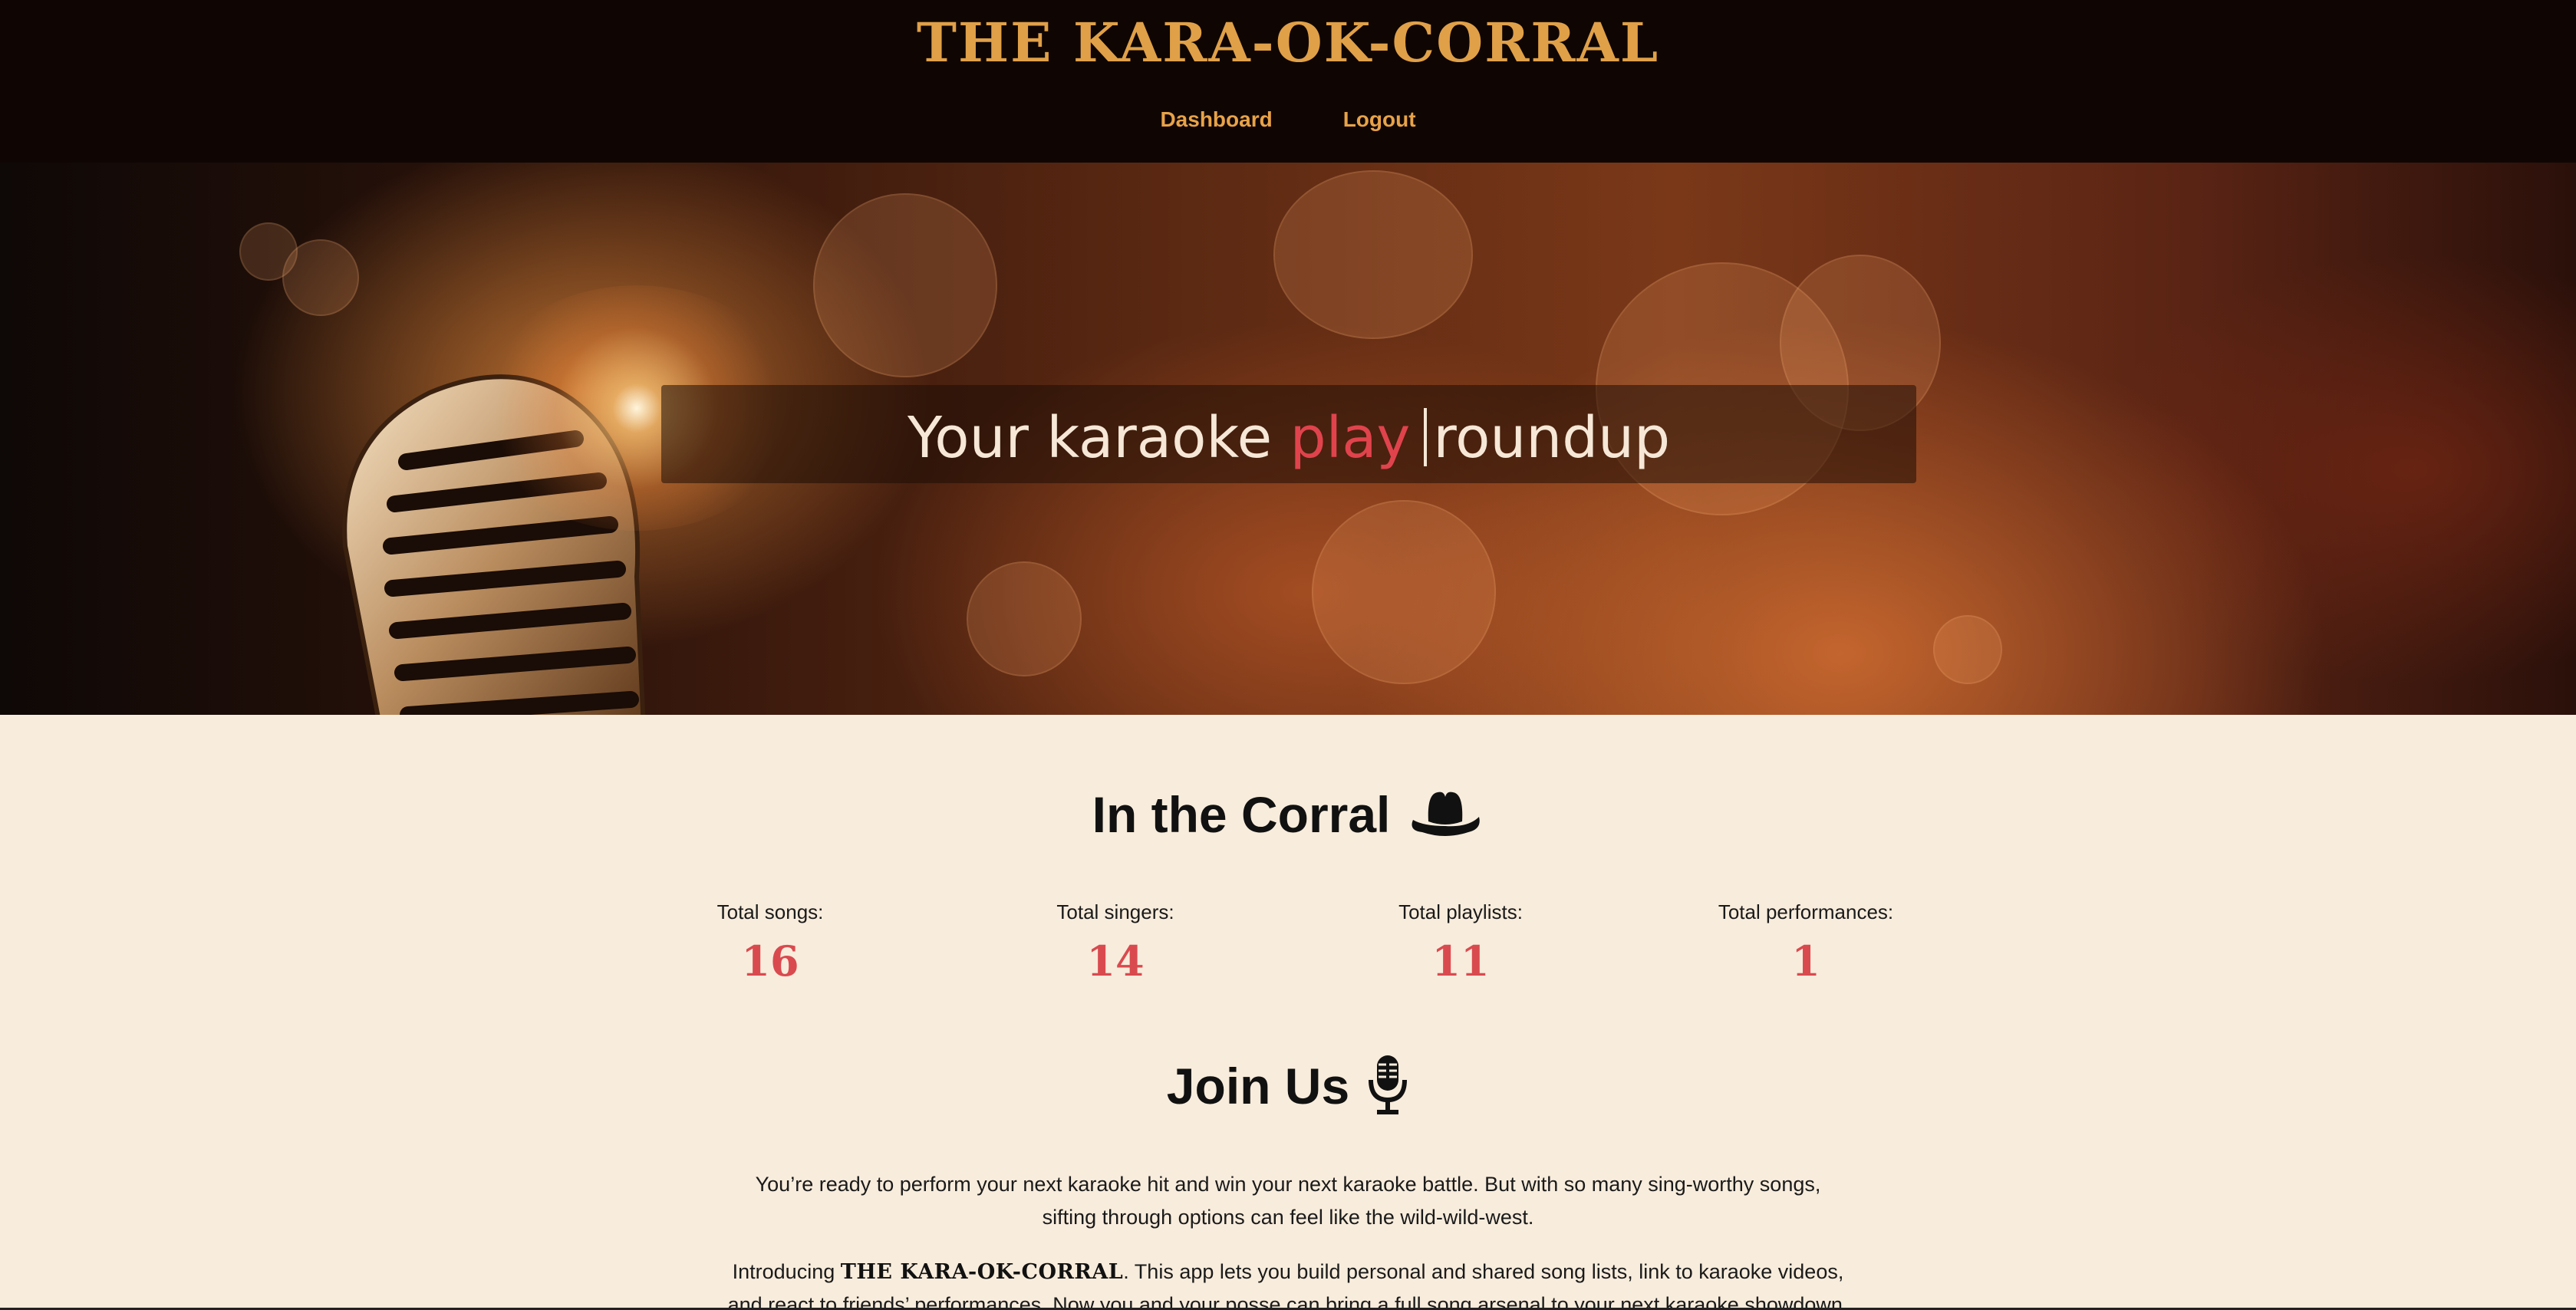 The height and width of the screenshot is (1310, 2576). Describe the element at coordinates (1445, 818) in the screenshot. I see `cowboy-hat-icon` at that location.